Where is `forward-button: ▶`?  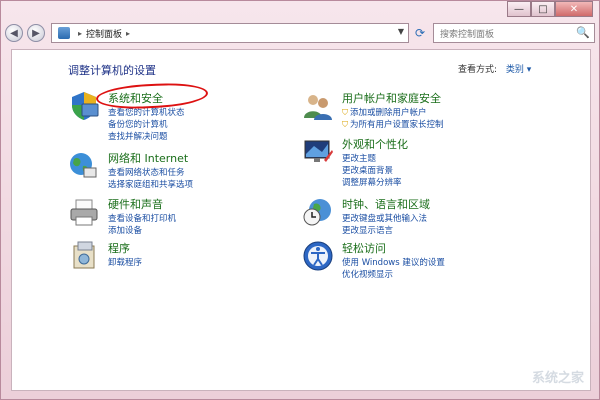 forward-button: ▶ is located at coordinates (36, 33).